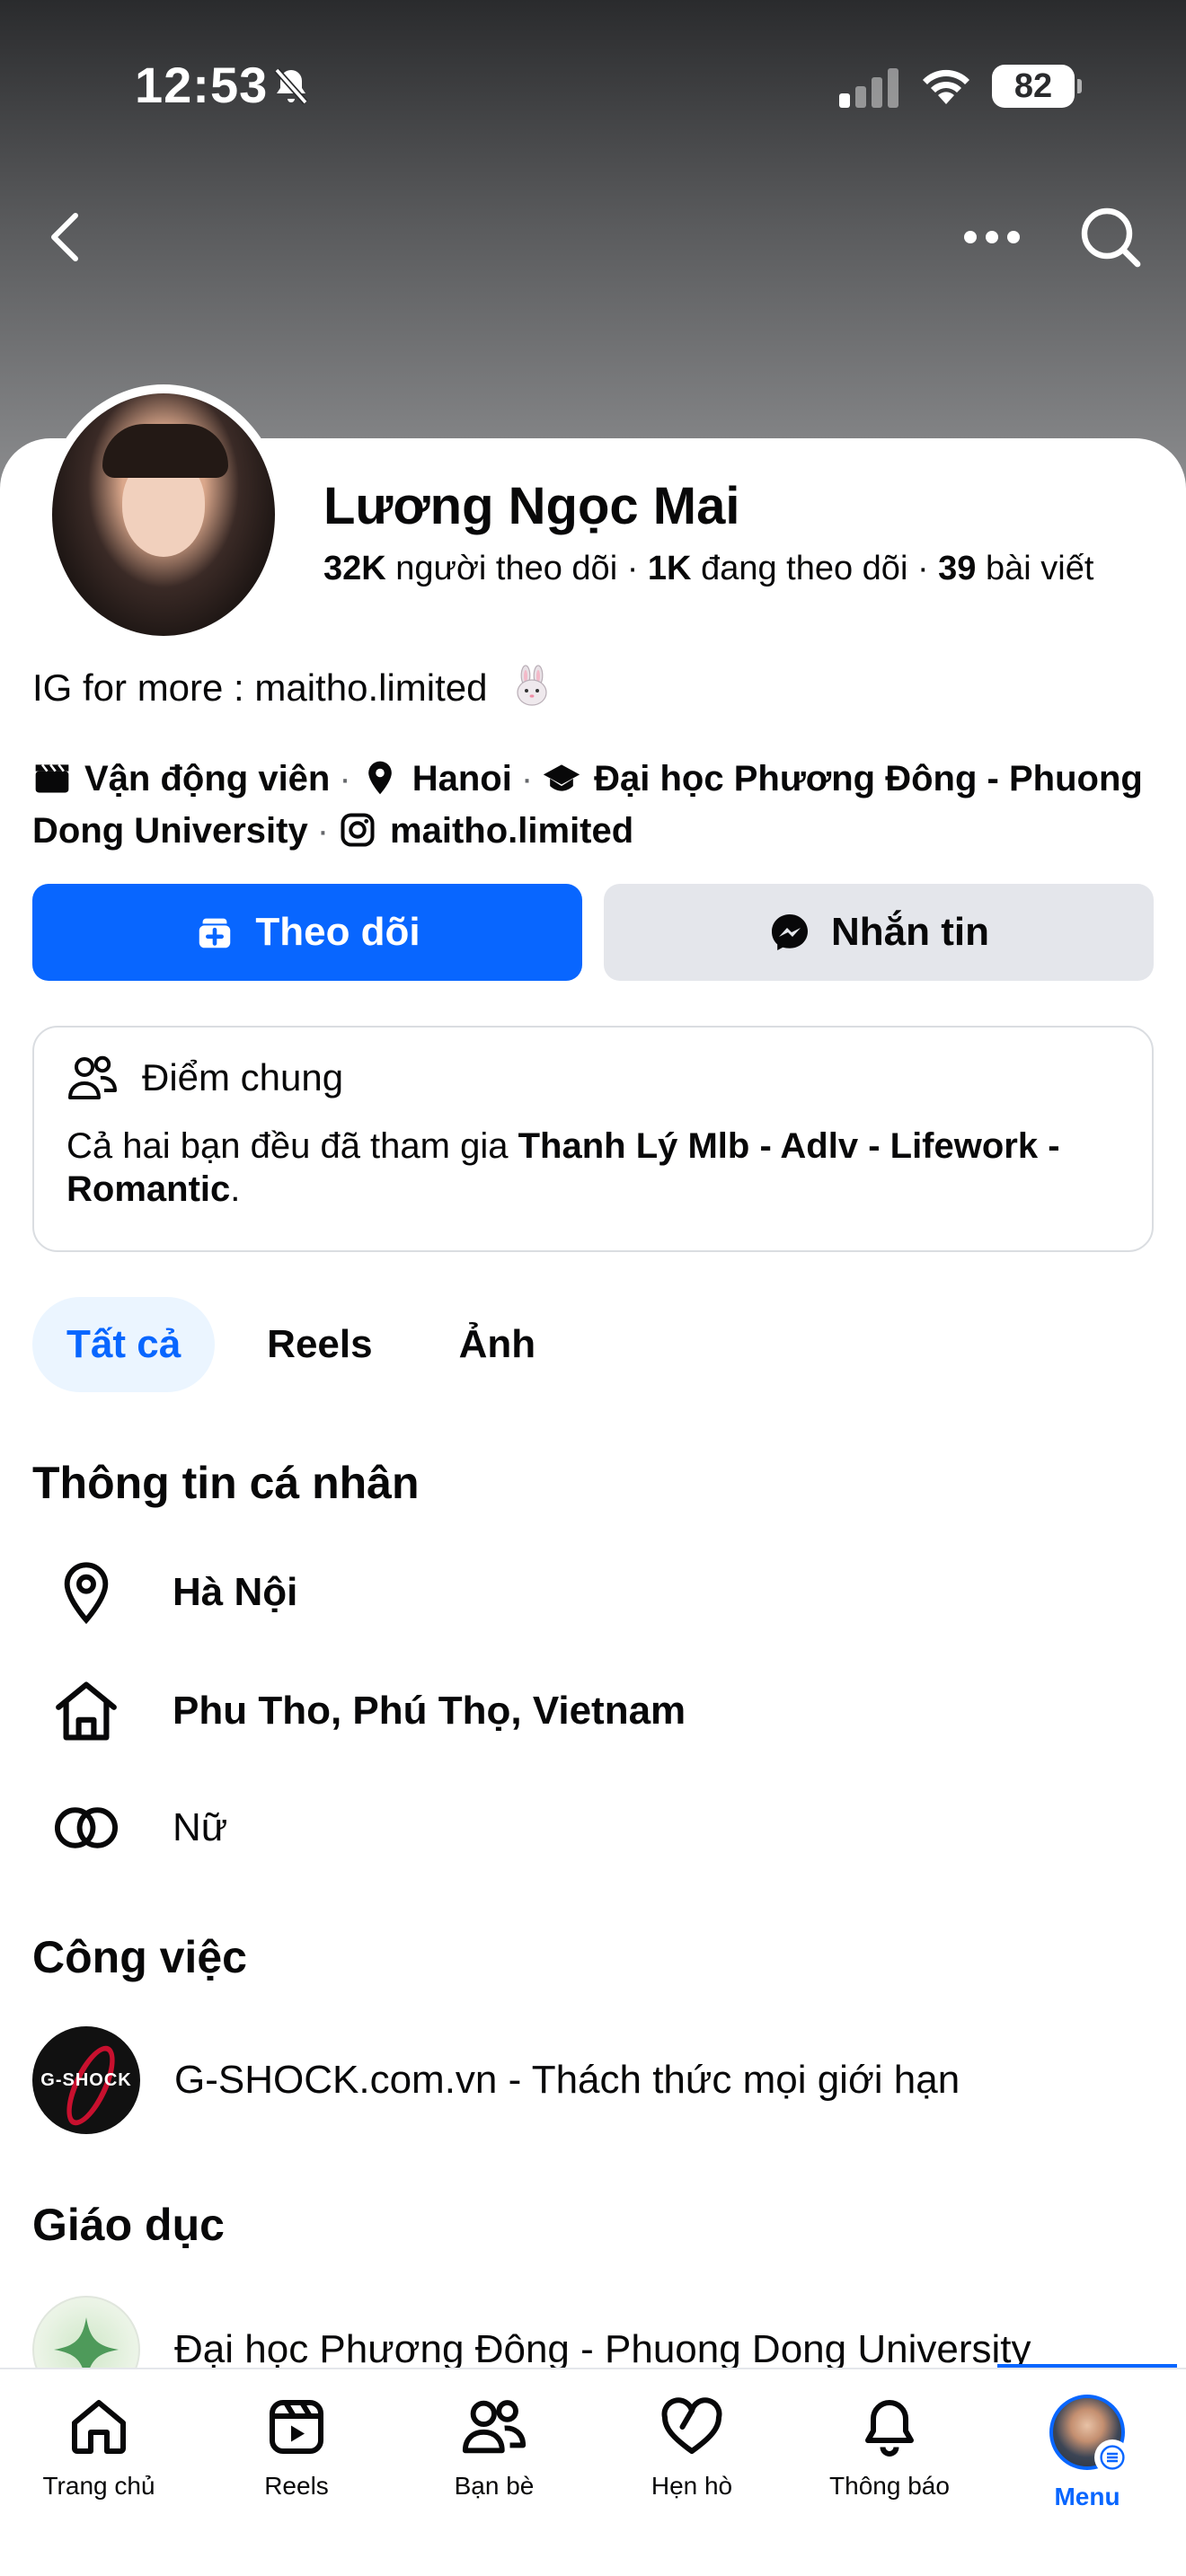  Describe the element at coordinates (1089, 2435) in the screenshot. I see `menu-avatar` at that location.